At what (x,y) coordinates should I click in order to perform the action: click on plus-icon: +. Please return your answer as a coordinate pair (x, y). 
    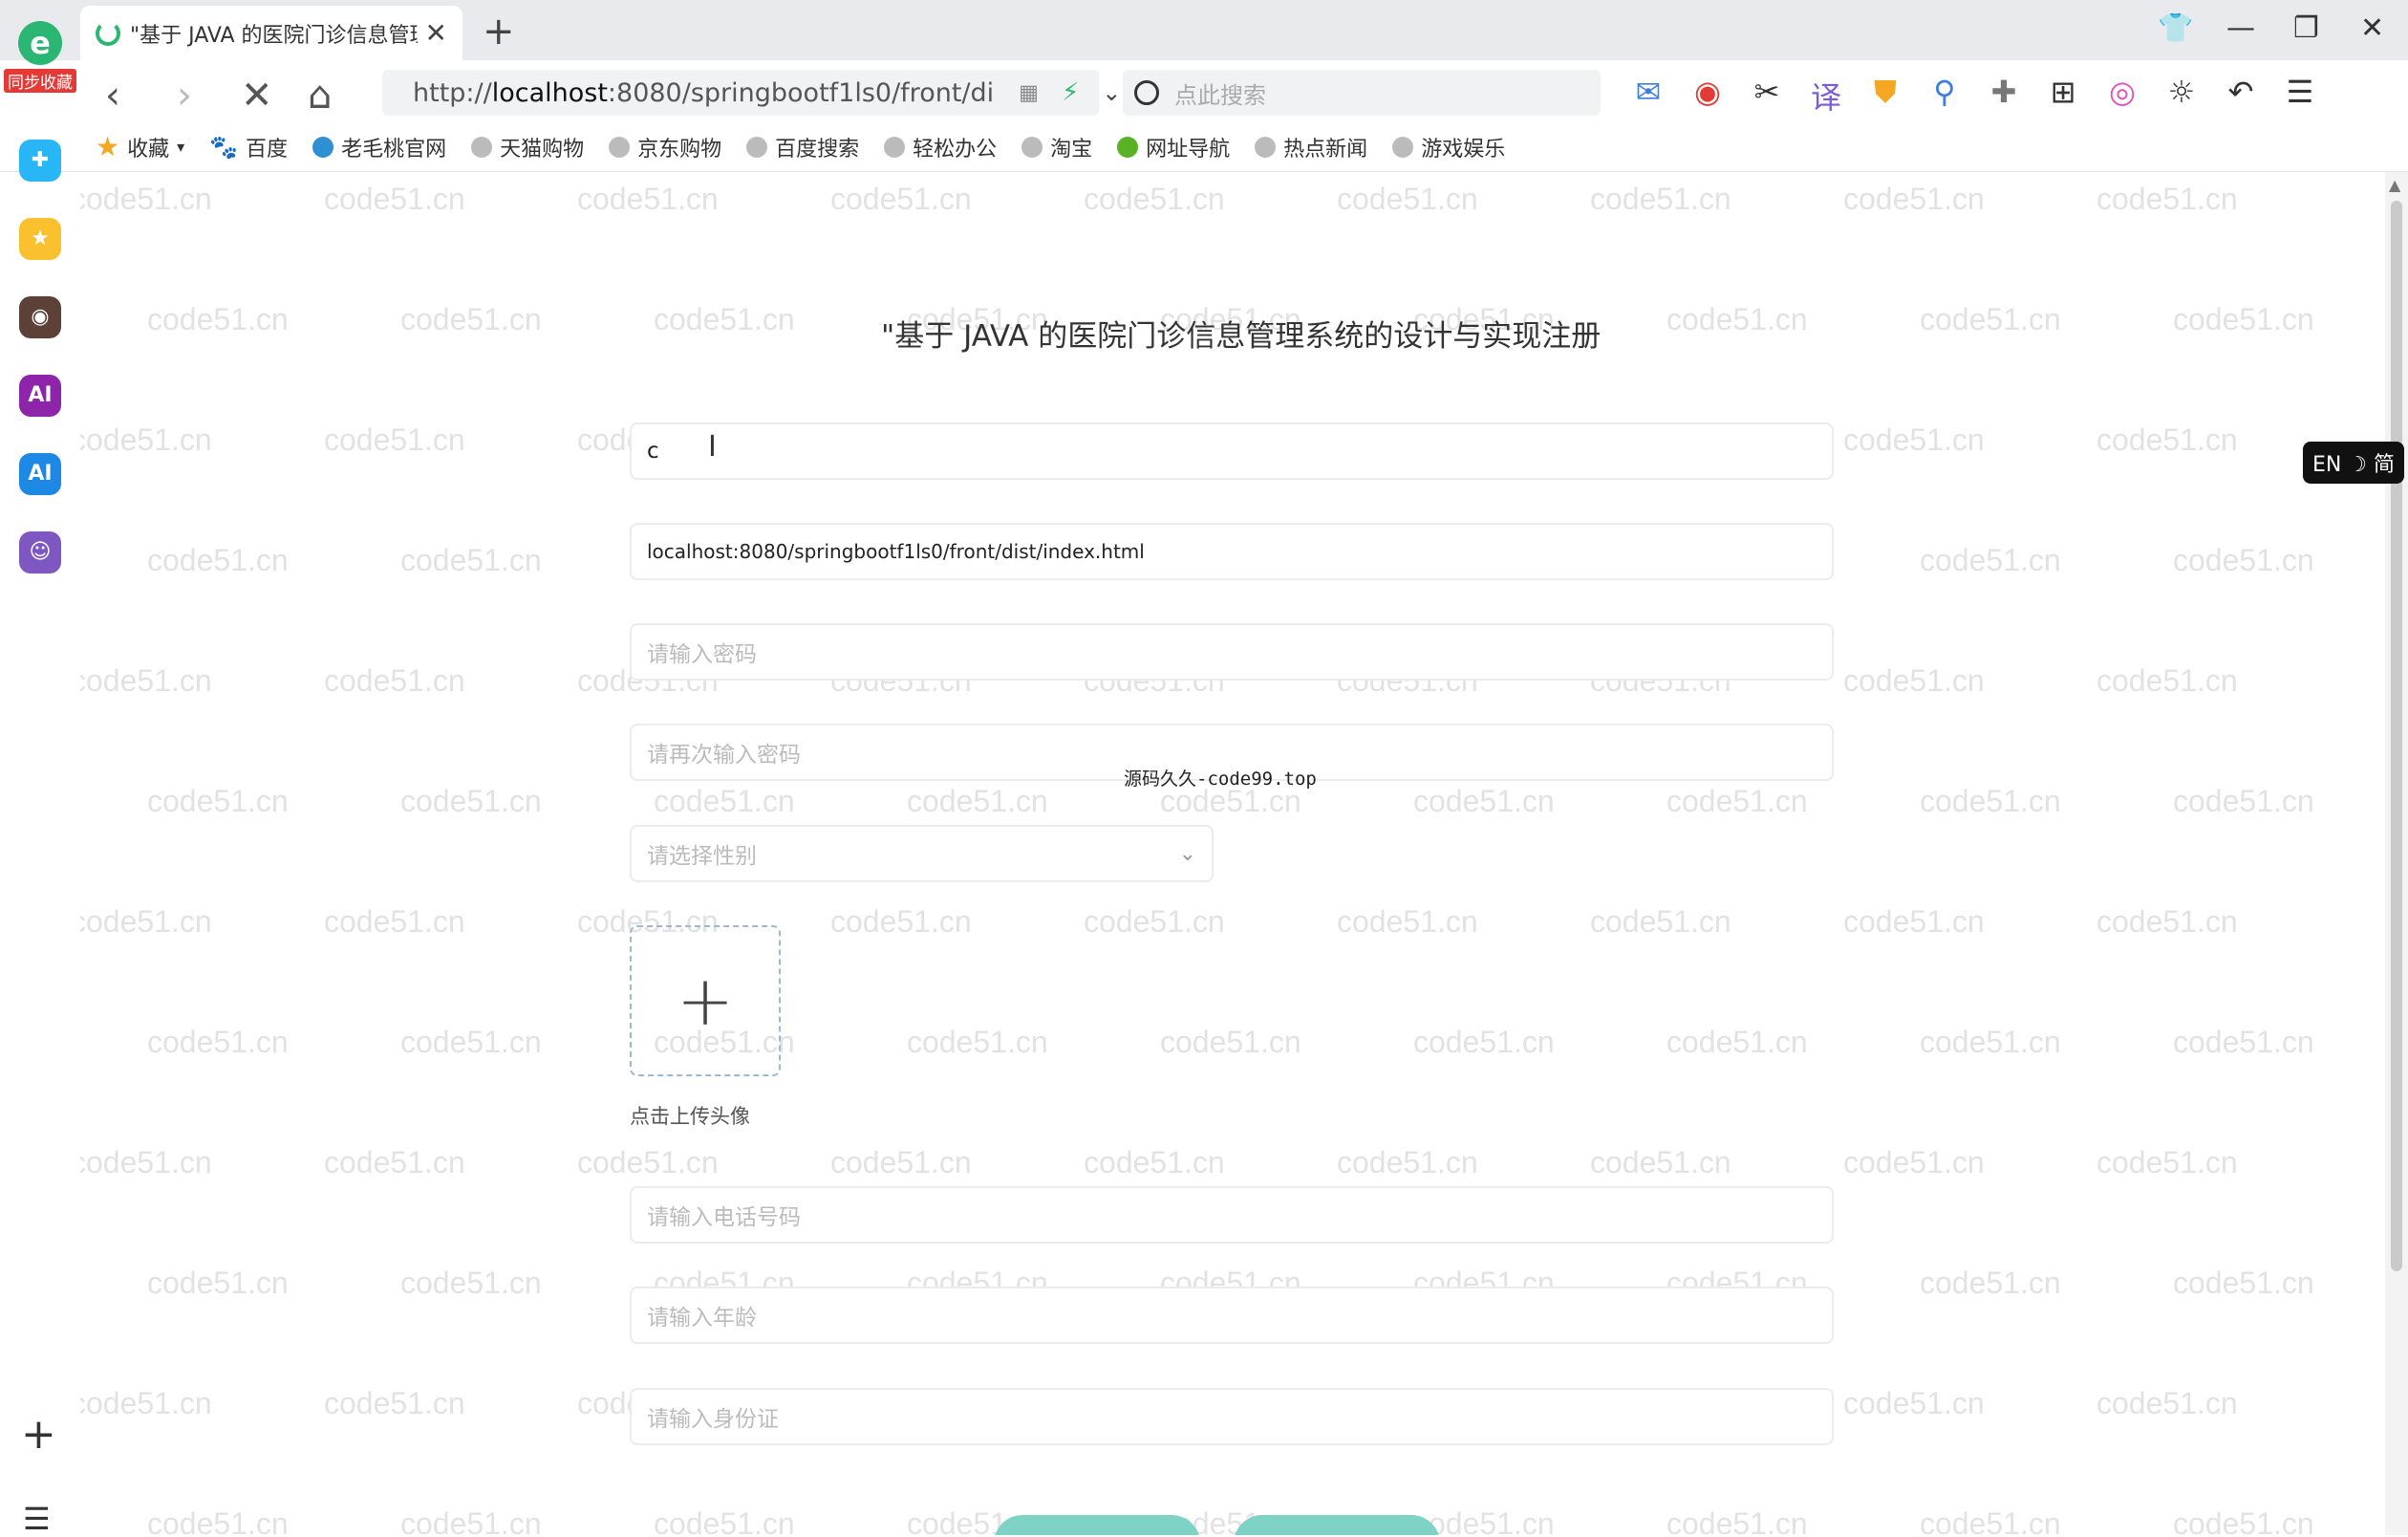
    Looking at the image, I should click on (706, 1001).